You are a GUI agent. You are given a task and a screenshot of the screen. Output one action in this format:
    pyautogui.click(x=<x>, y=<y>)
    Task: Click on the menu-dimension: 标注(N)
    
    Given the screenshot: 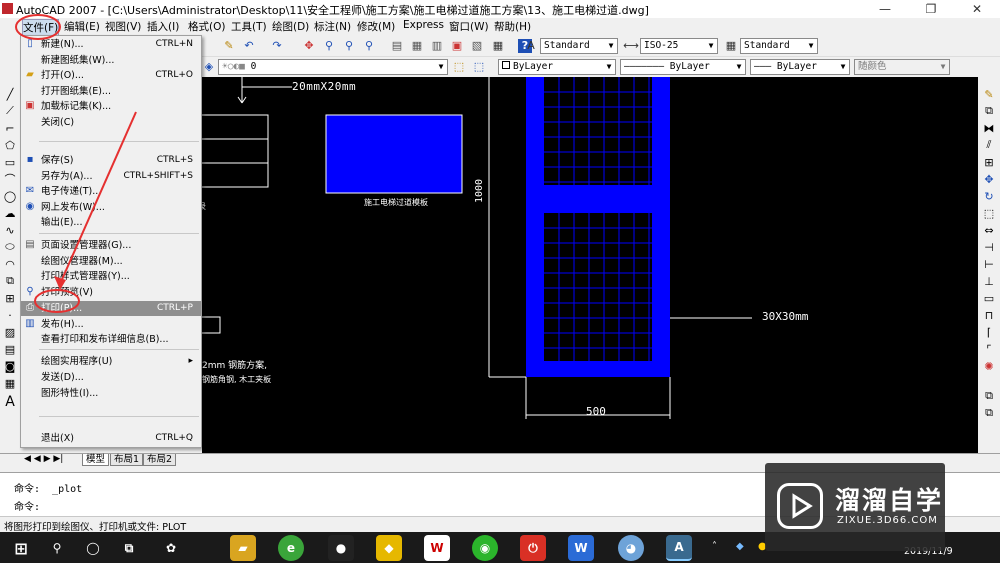 What is the action you would take?
    pyautogui.click(x=332, y=26)
    